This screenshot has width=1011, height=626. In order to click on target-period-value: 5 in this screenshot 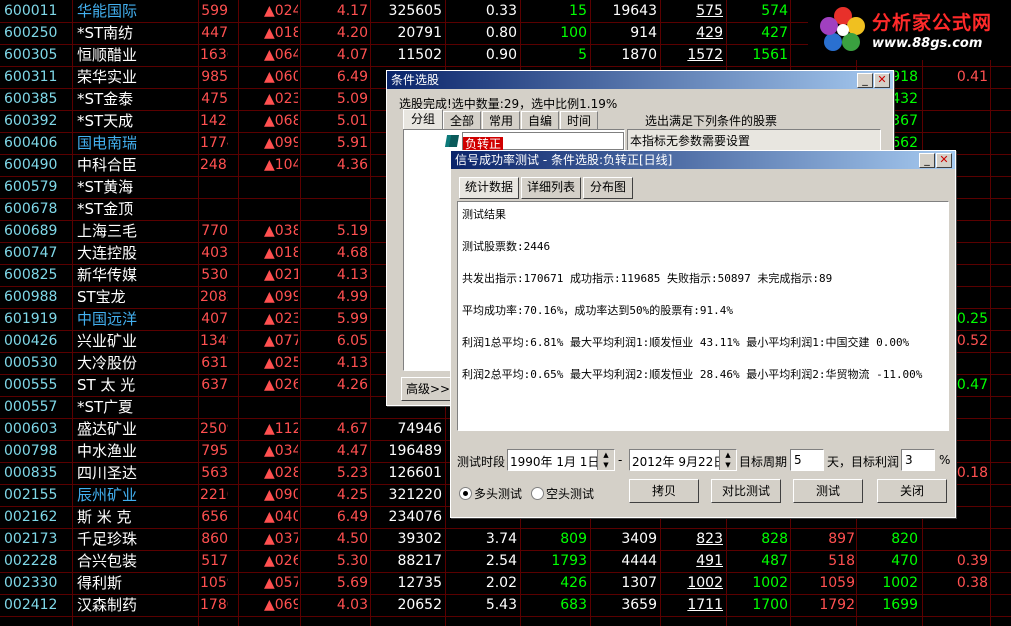, I will do `click(798, 460)`.